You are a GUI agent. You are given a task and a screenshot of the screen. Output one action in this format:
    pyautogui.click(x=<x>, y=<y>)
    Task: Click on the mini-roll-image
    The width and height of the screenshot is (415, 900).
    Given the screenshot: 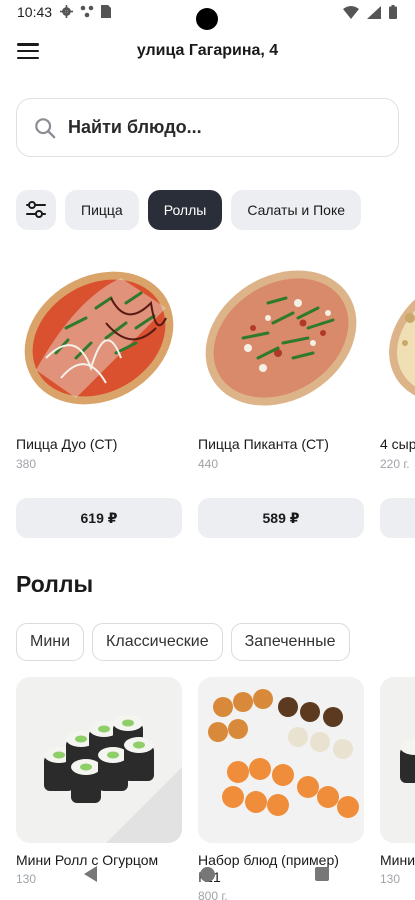 What is the action you would take?
    pyautogui.click(x=397, y=760)
    